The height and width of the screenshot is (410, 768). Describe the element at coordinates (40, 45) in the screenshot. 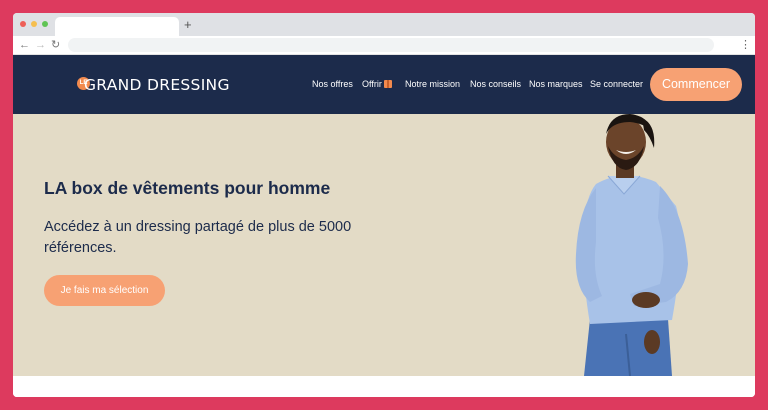

I see `arrow-right-icon: →` at that location.